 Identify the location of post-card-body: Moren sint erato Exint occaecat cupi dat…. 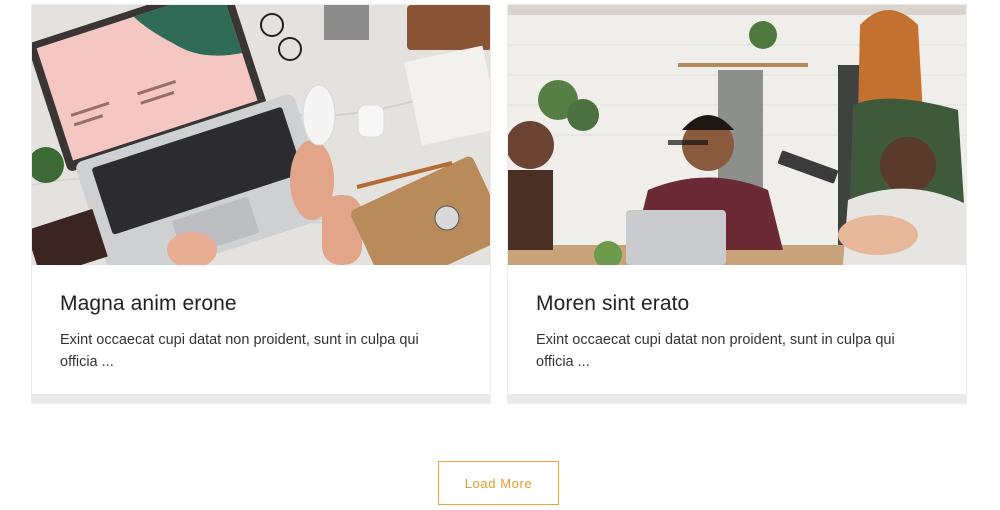
(737, 319).